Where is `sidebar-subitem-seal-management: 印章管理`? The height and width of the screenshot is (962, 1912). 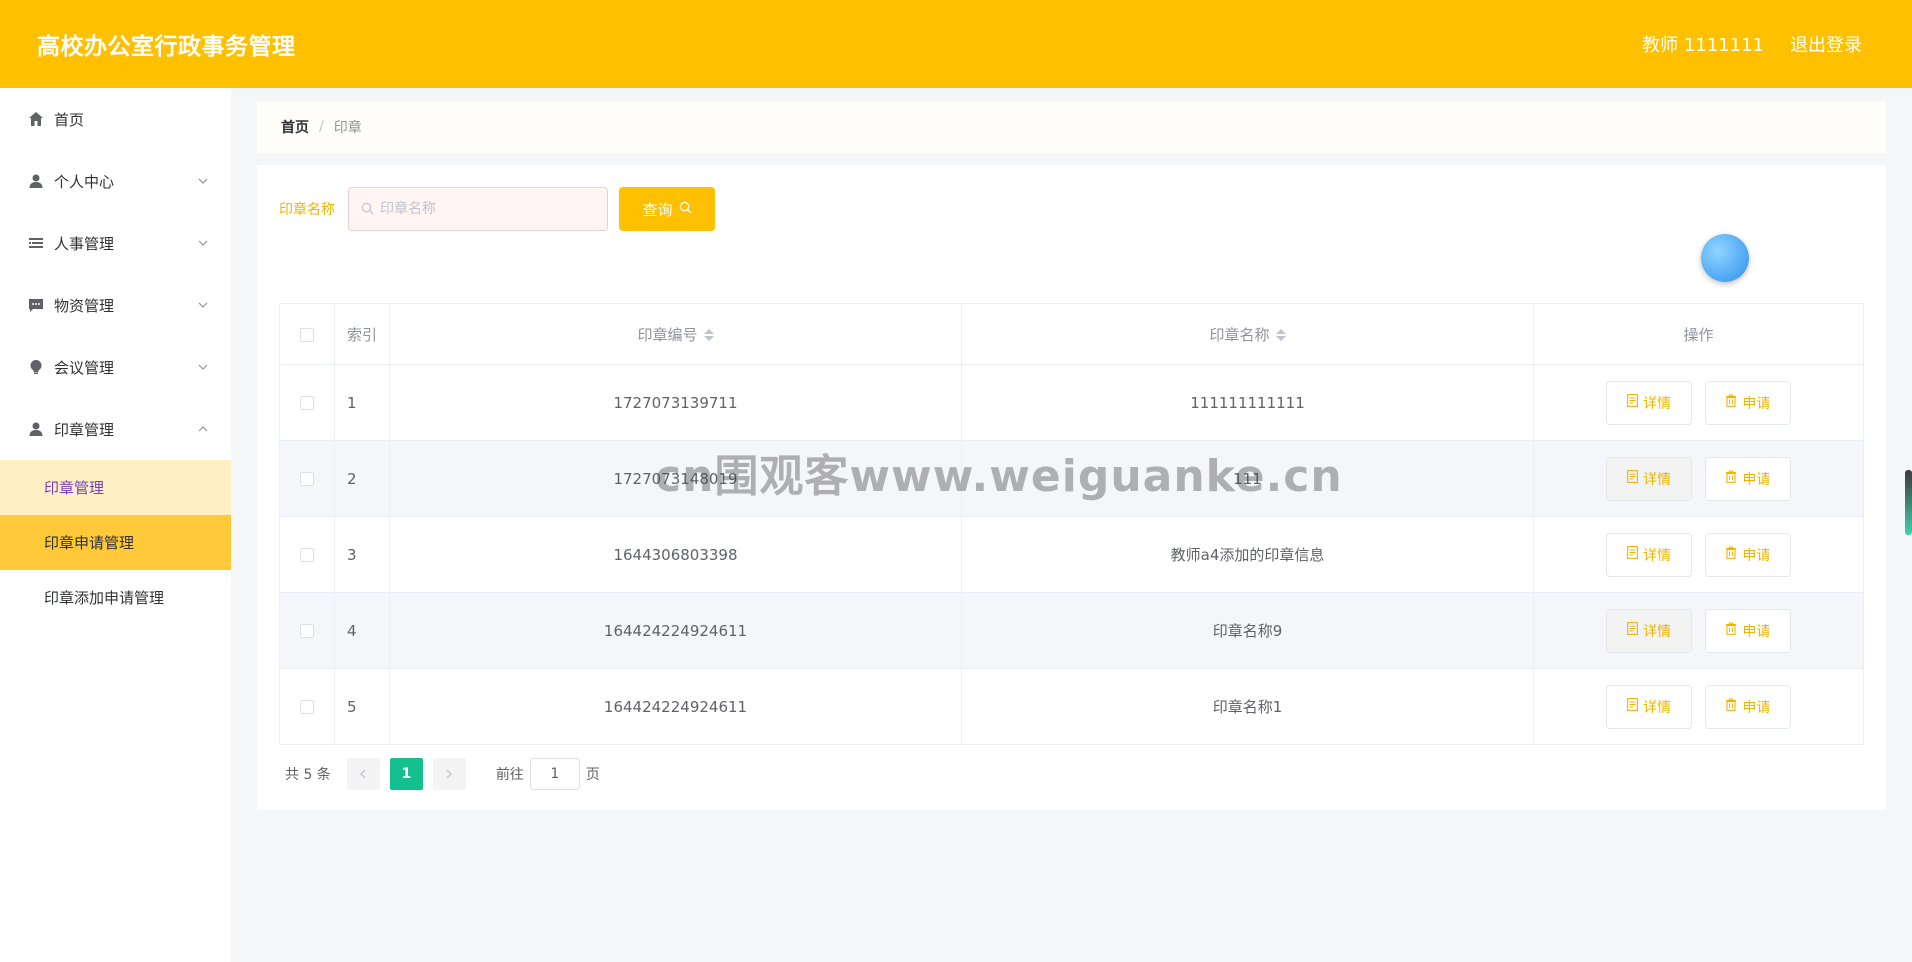
sidebar-subitem-seal-management: 印章管理 is located at coordinates (115, 487).